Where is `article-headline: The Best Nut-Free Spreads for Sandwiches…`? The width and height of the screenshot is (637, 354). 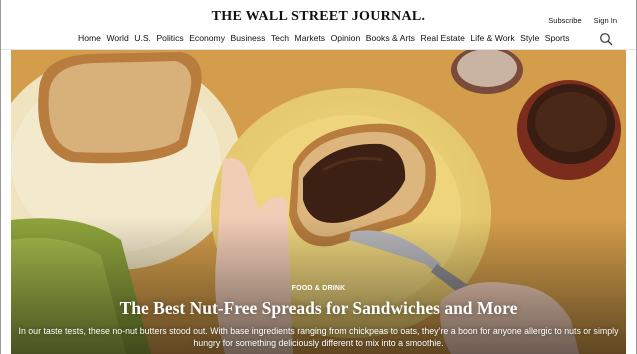
article-headline: The Best Nut-Free Spreads for Sandwiches… is located at coordinates (318, 308).